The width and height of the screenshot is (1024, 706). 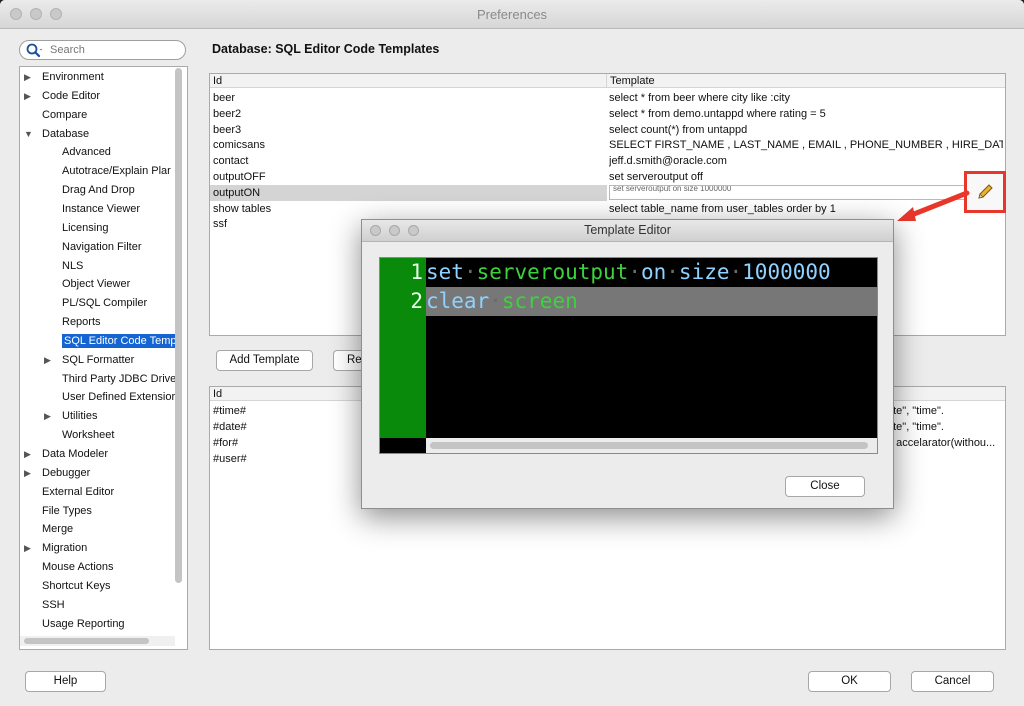 What do you see at coordinates (112, 379) in the screenshot?
I see `tree-item: Third Party JDBC Driver` at bounding box center [112, 379].